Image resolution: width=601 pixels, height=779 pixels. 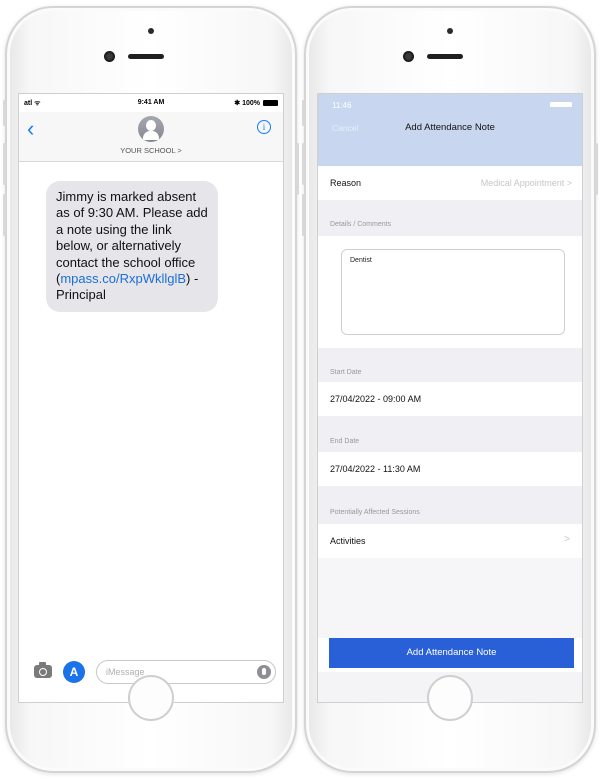 What do you see at coordinates (450, 434) in the screenshot?
I see `end-date-section-header: End Date` at bounding box center [450, 434].